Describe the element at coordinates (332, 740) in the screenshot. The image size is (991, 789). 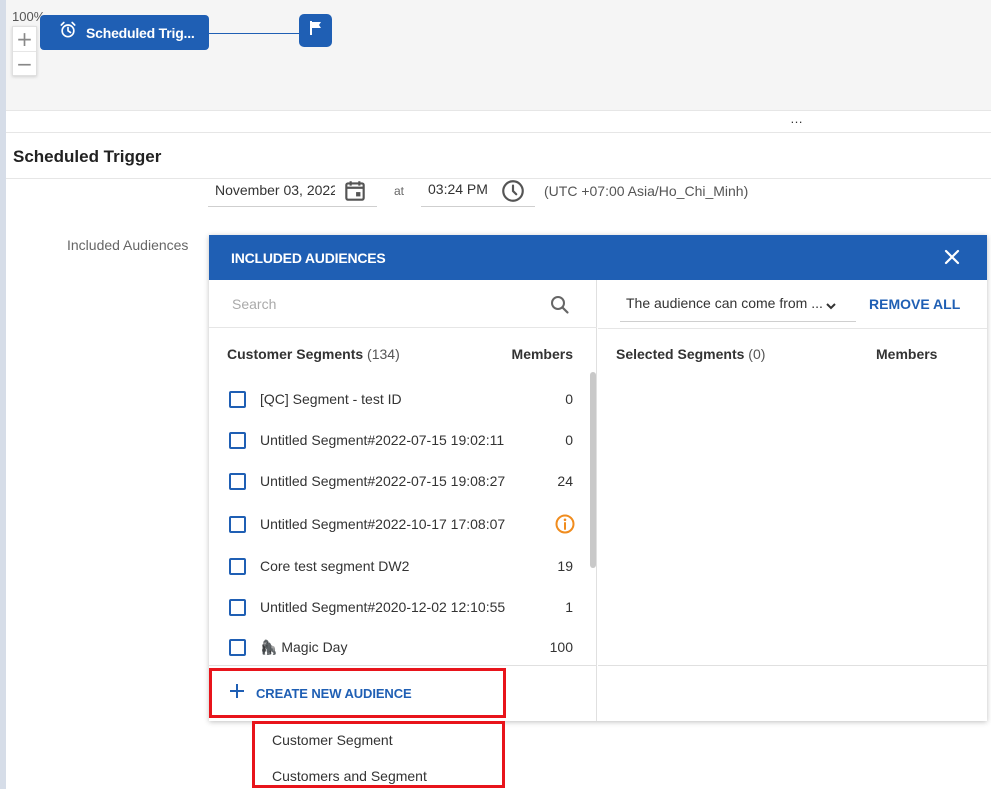
I see `menu-item-customer-segment: Customer Segment` at that location.